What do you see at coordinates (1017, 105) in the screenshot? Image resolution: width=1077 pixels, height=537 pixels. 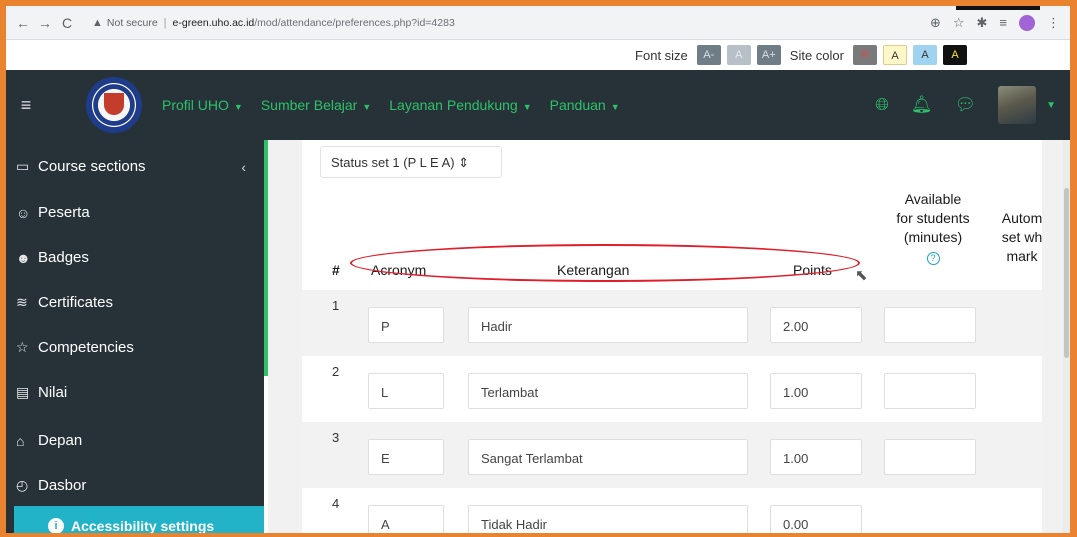 I see `user-avatar` at bounding box center [1017, 105].